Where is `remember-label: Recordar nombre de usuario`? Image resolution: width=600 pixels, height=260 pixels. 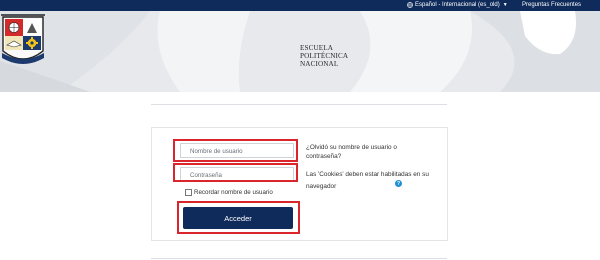 remember-label: Recordar nombre de usuario is located at coordinates (233, 192).